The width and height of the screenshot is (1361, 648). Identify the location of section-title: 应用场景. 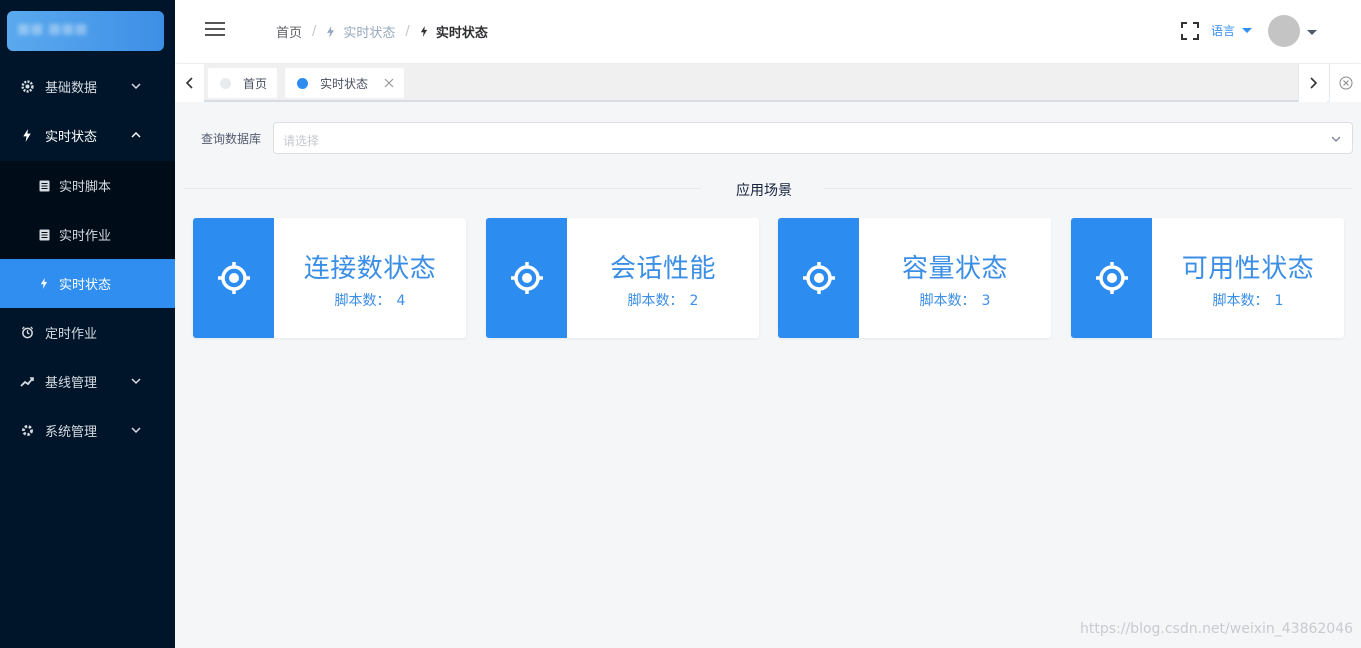
(764, 191).